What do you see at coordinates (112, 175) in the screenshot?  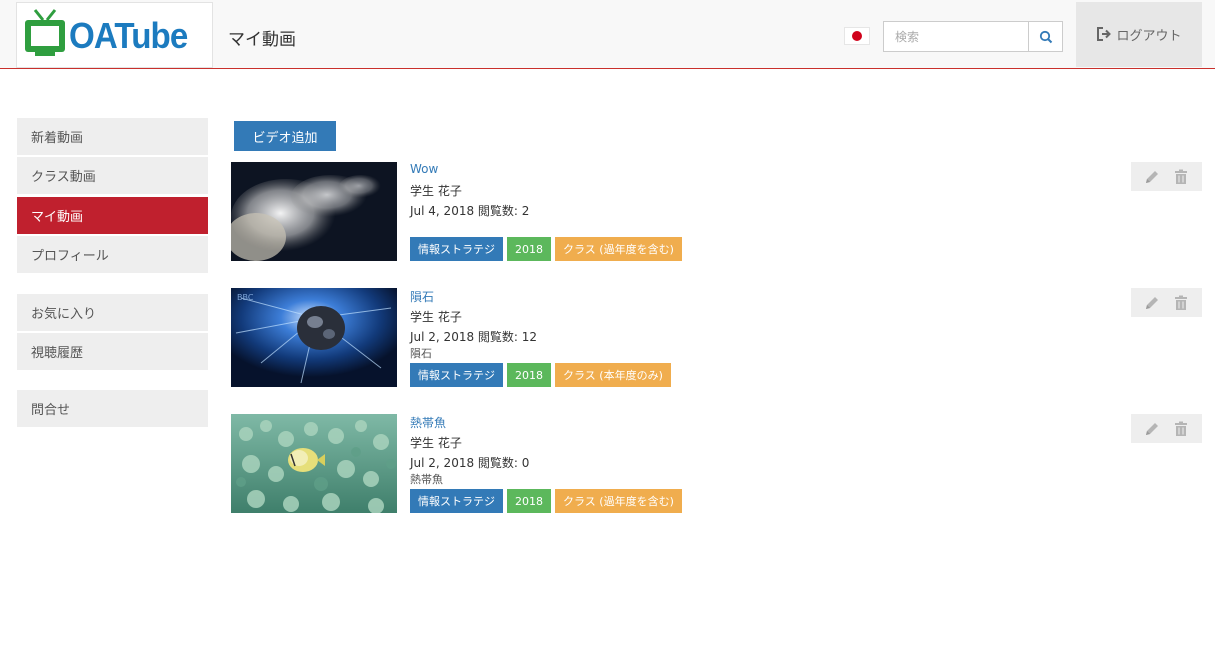 I see `sidebar-item-class-videos: クラス動画` at bounding box center [112, 175].